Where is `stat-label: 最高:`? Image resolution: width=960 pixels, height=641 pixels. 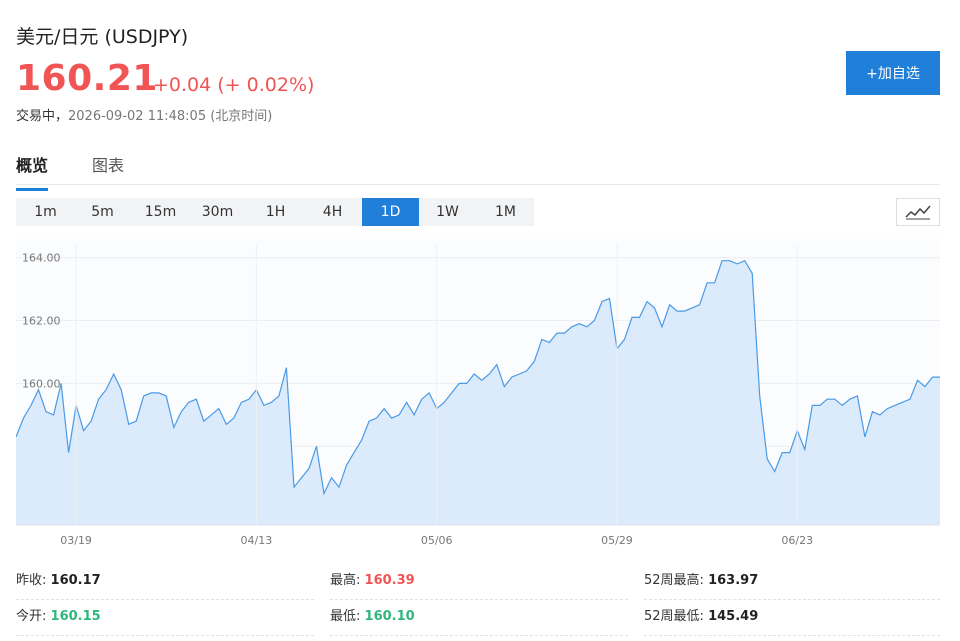
stat-label: 最高: is located at coordinates (345, 580).